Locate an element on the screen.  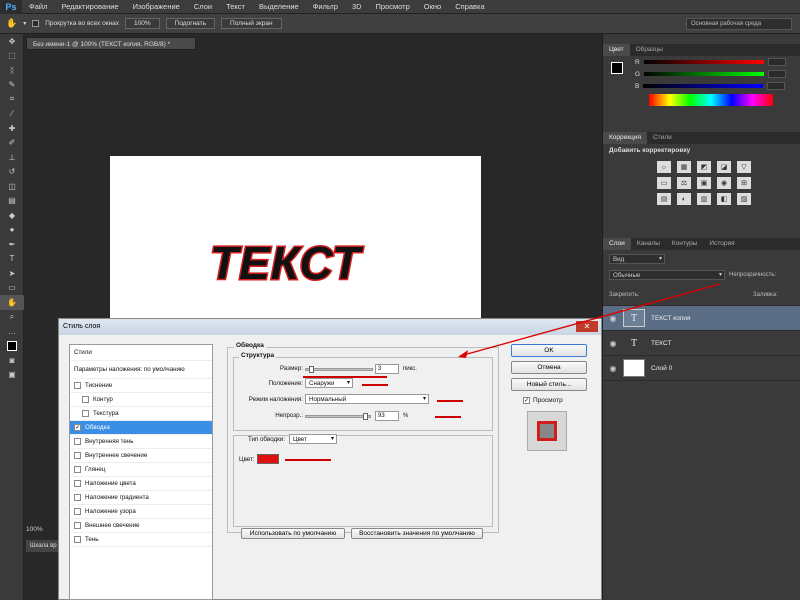
arrow-head is located at coordinates (463, 354).